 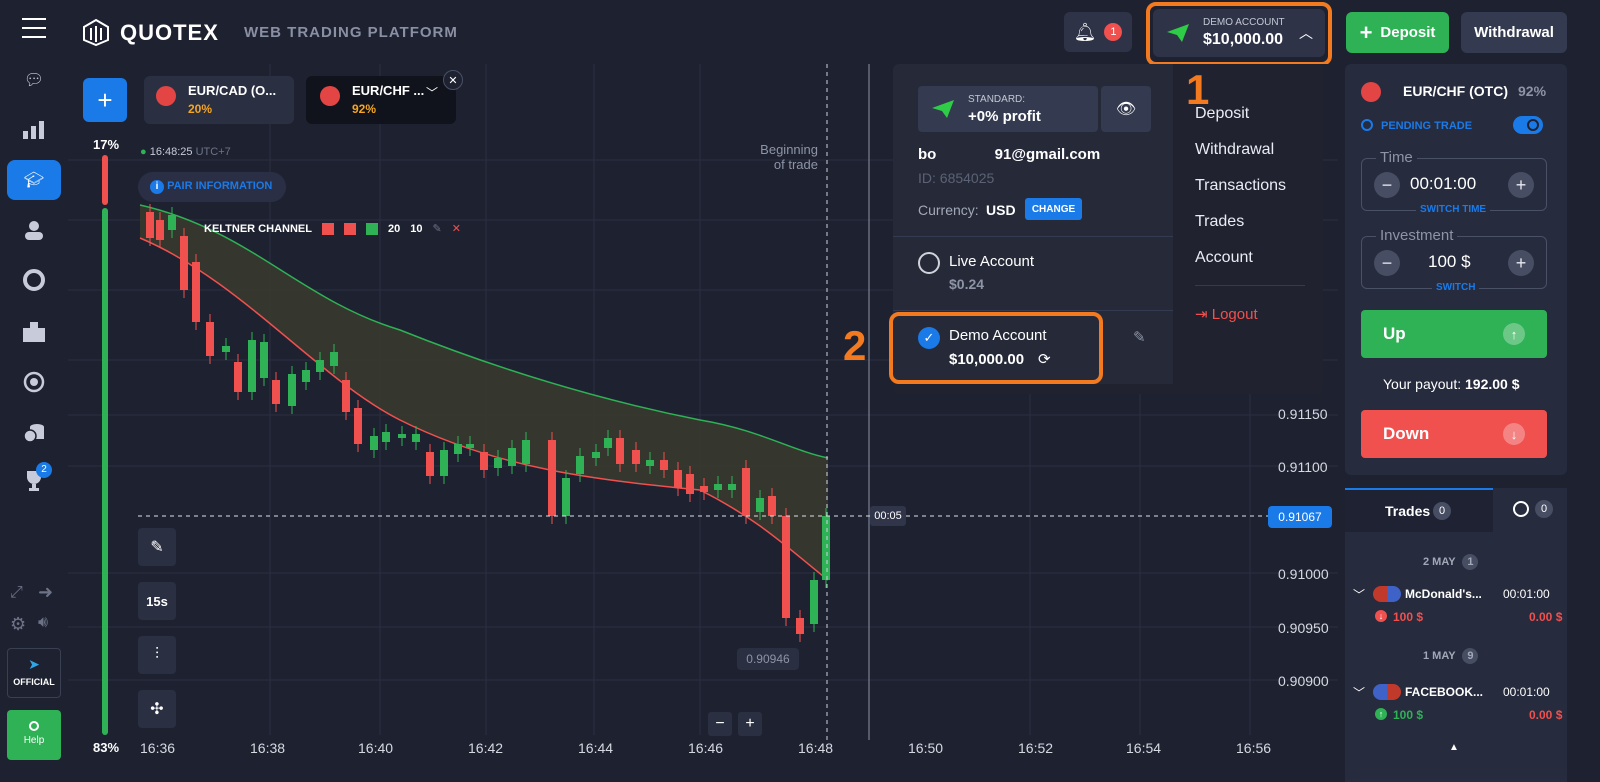 What do you see at coordinates (1126, 109) in the screenshot?
I see `eye-icon: 👁︎` at bounding box center [1126, 109].